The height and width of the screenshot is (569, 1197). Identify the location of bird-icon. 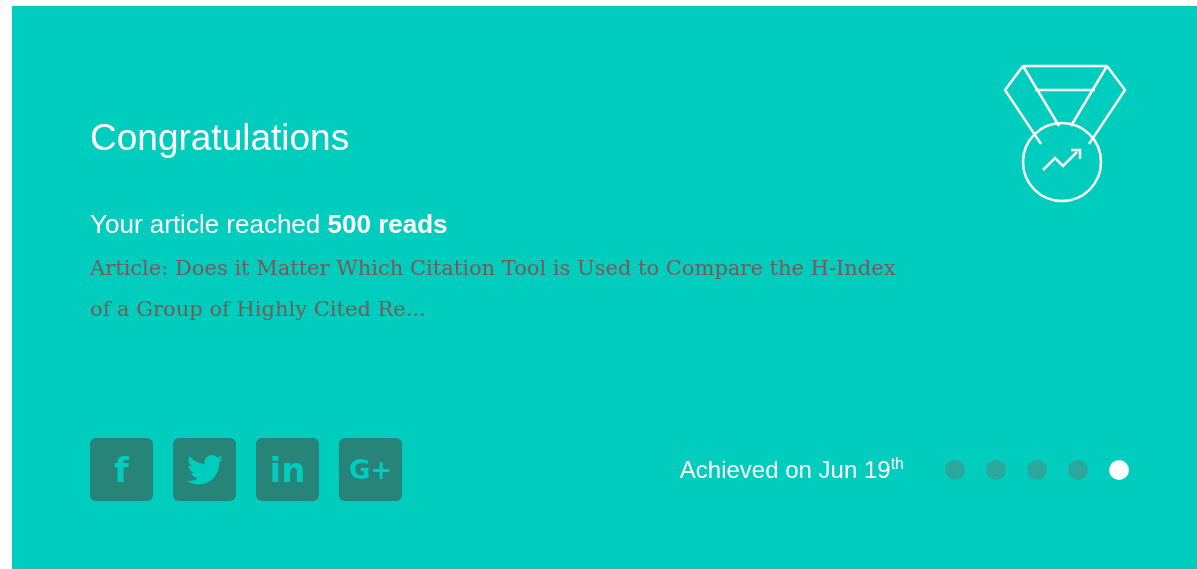
(204, 469).